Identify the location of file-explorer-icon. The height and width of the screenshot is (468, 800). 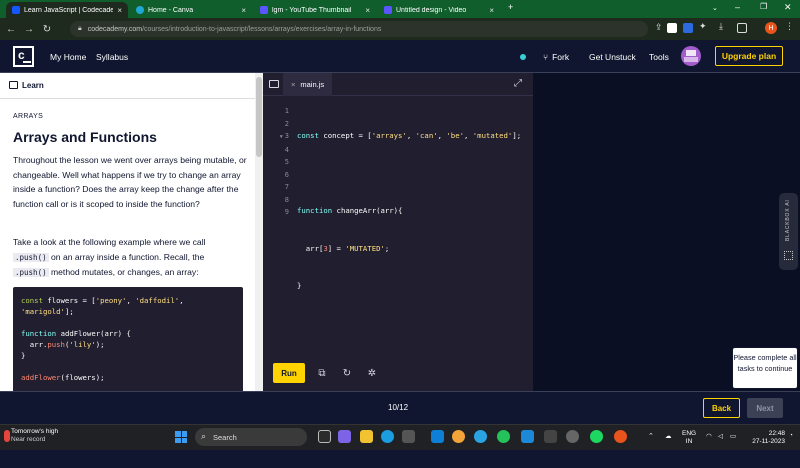
(366, 436).